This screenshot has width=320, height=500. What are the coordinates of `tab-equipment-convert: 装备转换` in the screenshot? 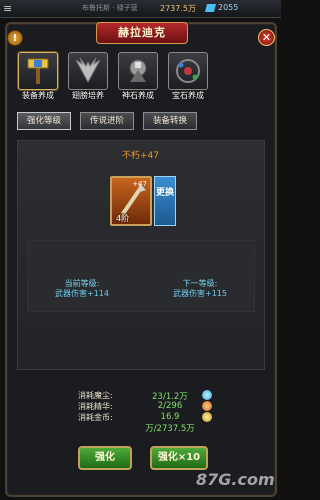 It's located at (170, 121).